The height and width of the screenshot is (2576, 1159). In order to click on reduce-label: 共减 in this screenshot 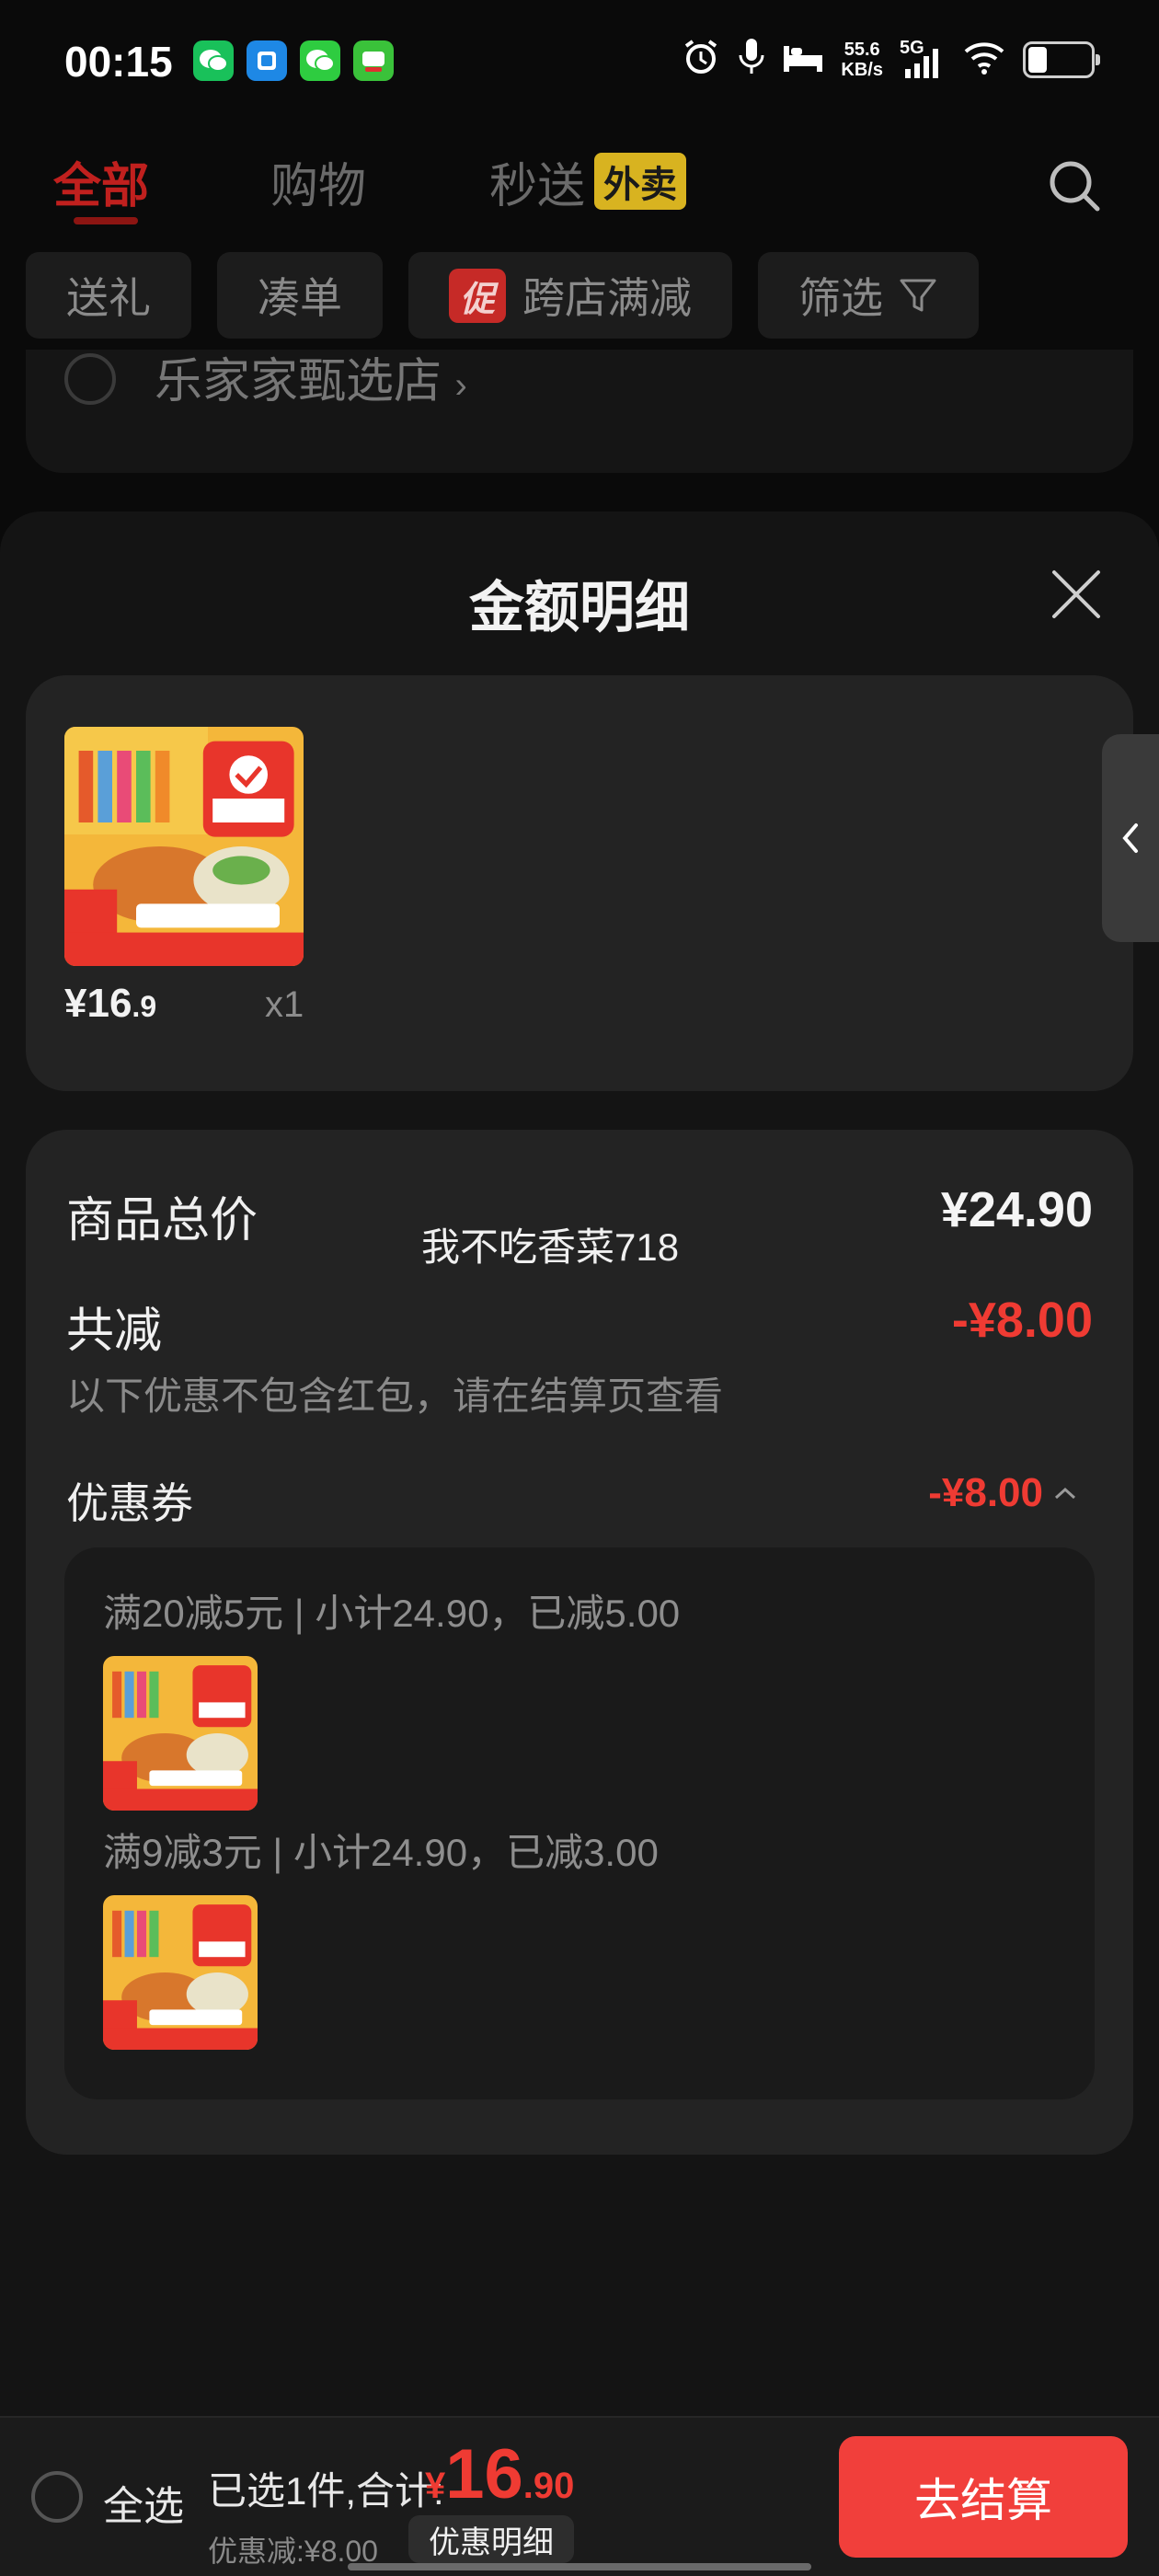, I will do `click(114, 1331)`.